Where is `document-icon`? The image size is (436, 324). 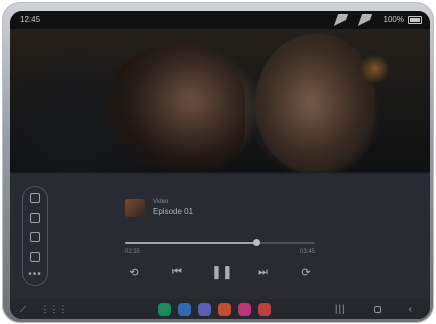 document-icon is located at coordinates (35, 217).